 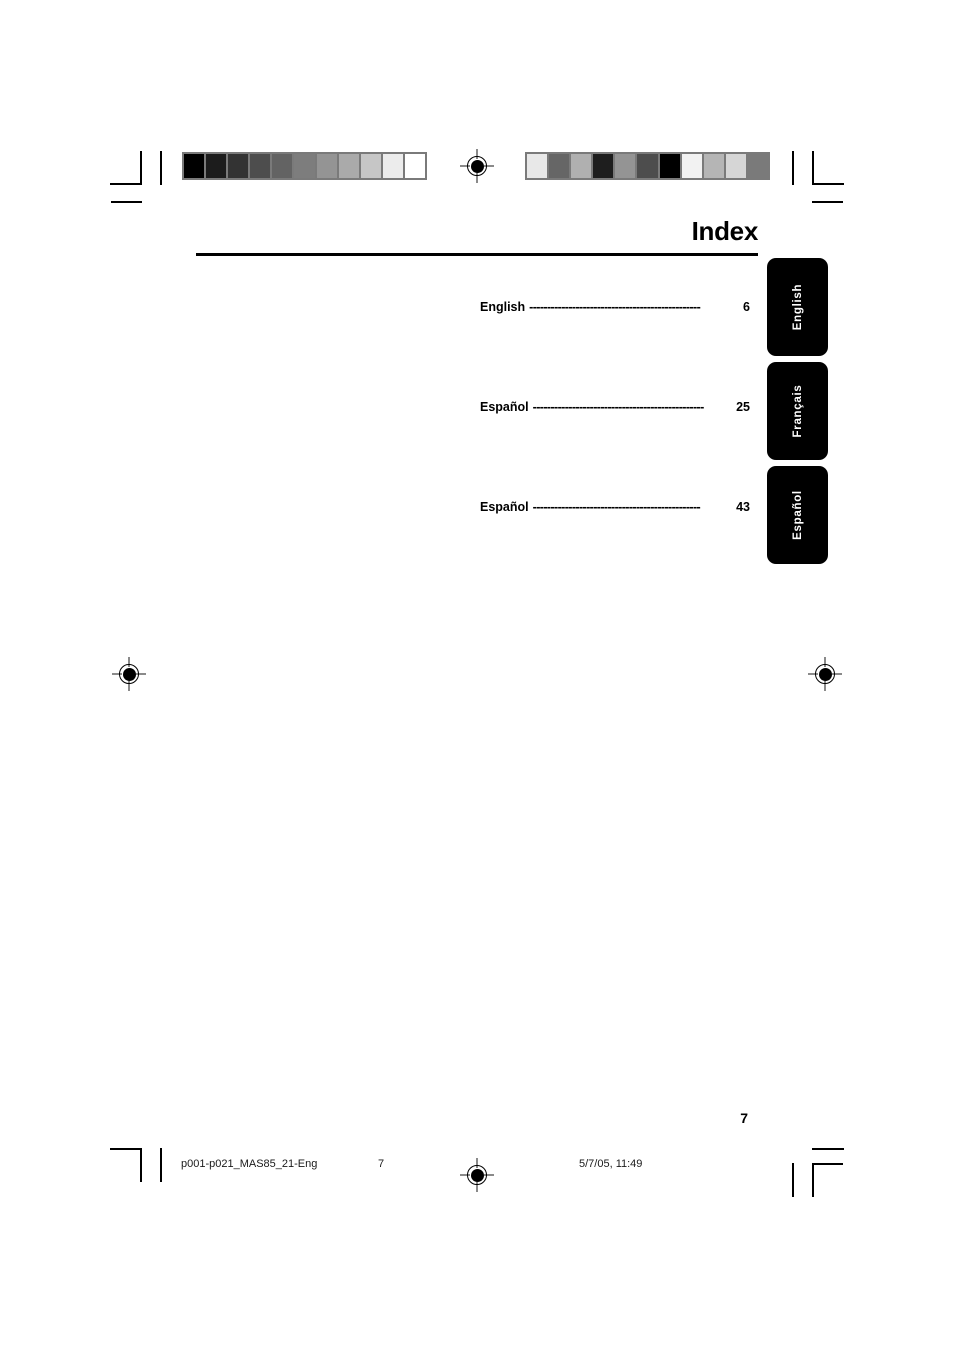 What do you see at coordinates (725, 231) in the screenshot?
I see `page-title: Index` at bounding box center [725, 231].